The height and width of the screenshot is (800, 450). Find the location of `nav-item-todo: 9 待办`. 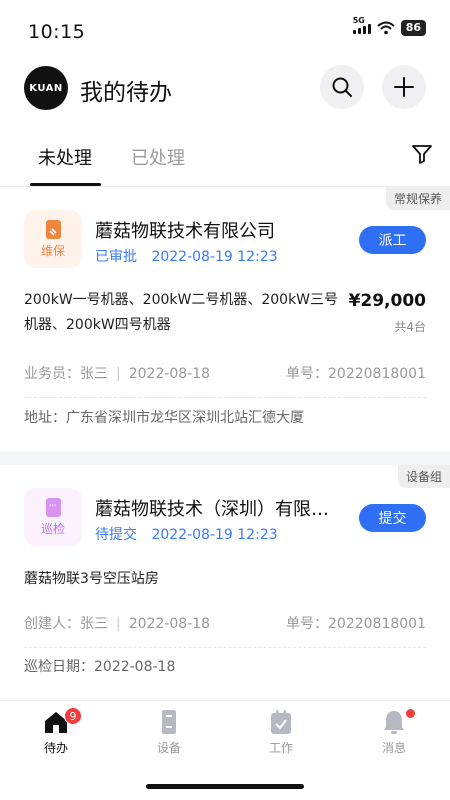

nav-item-todo: 9 待办 is located at coordinates (56, 731).